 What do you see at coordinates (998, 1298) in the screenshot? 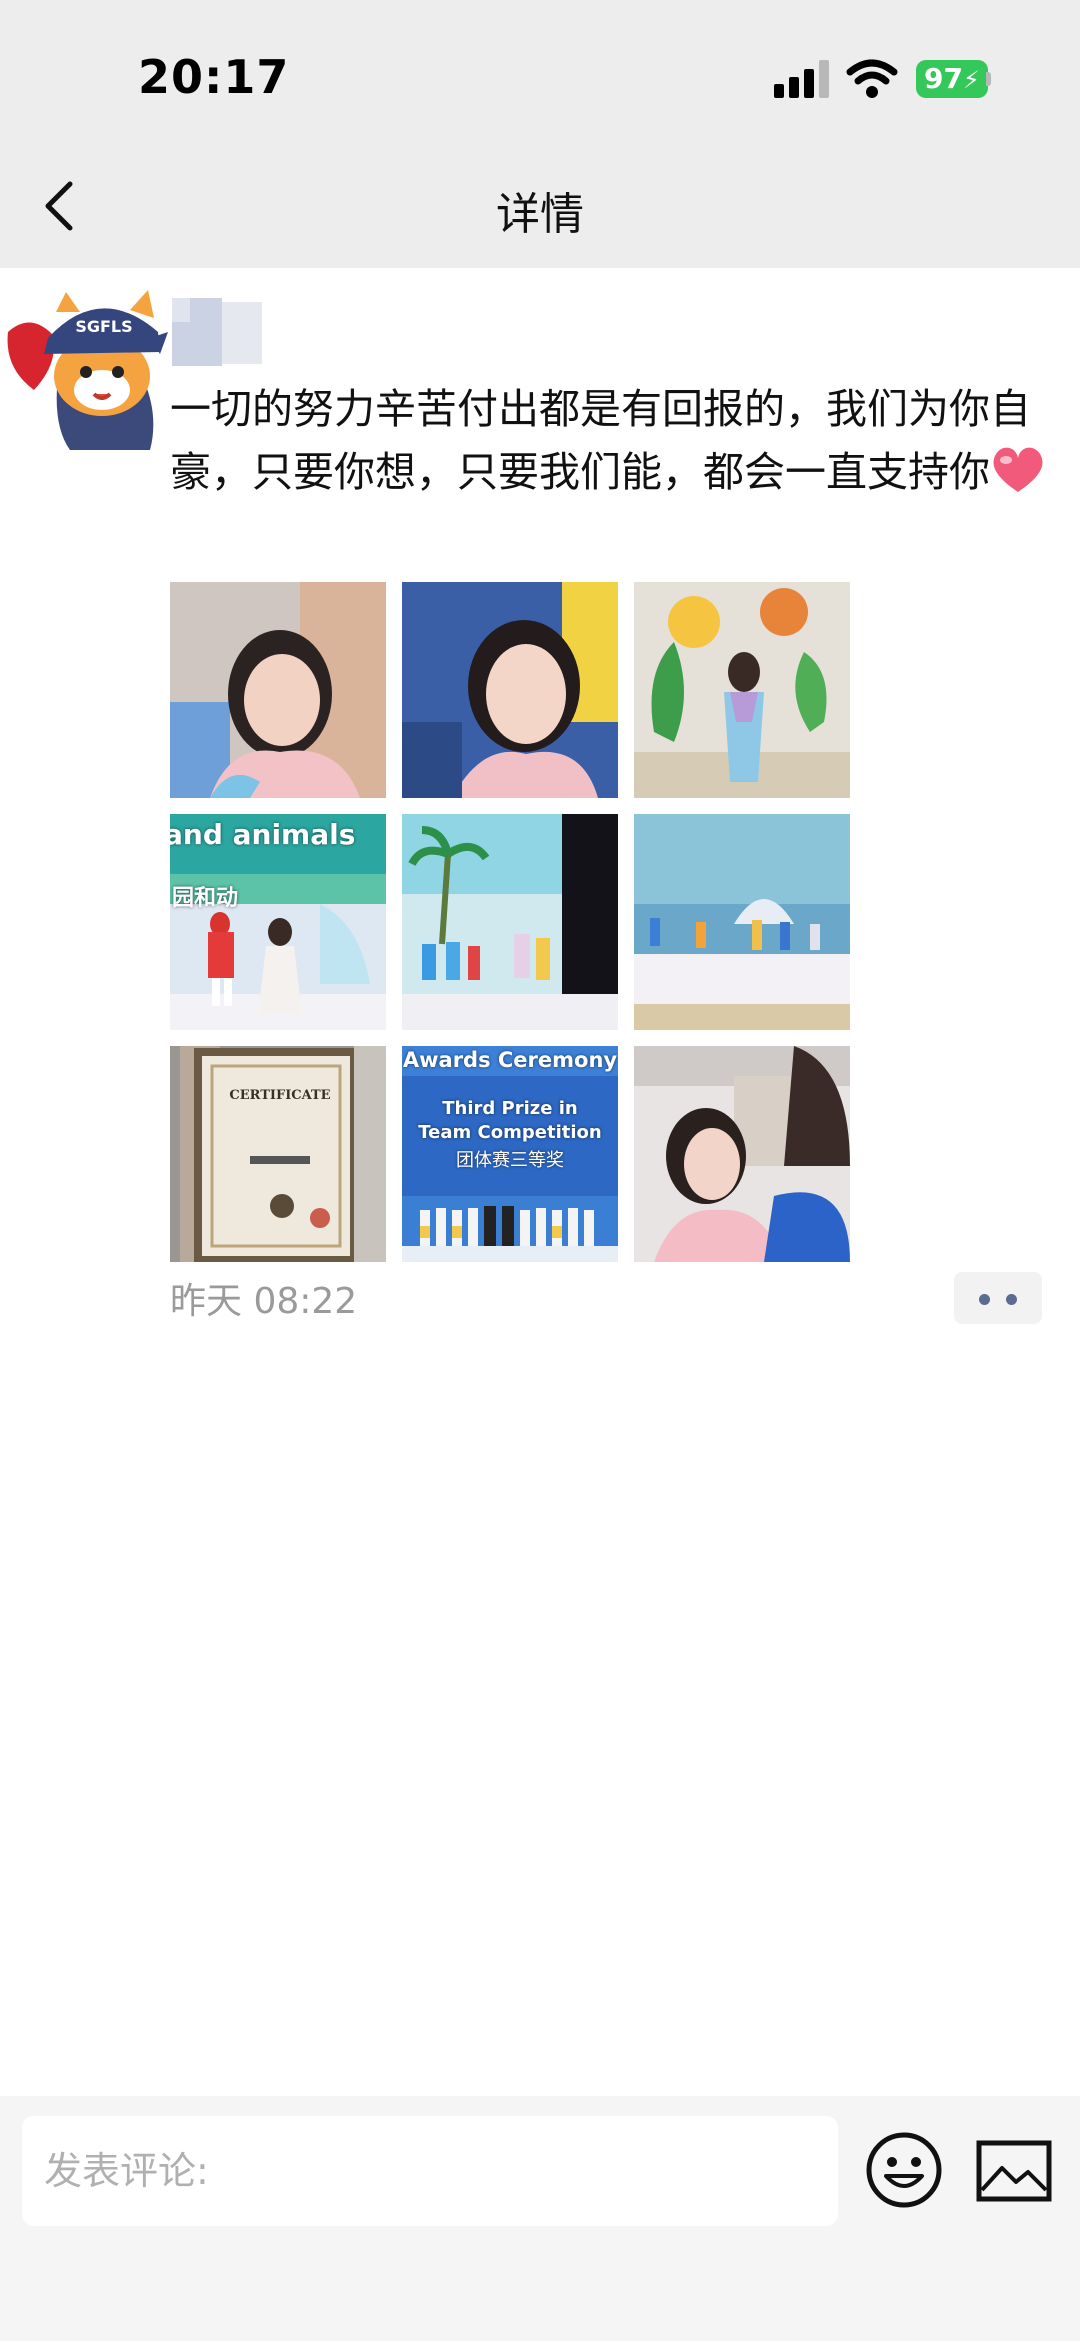
I see `more-actions-button` at bounding box center [998, 1298].